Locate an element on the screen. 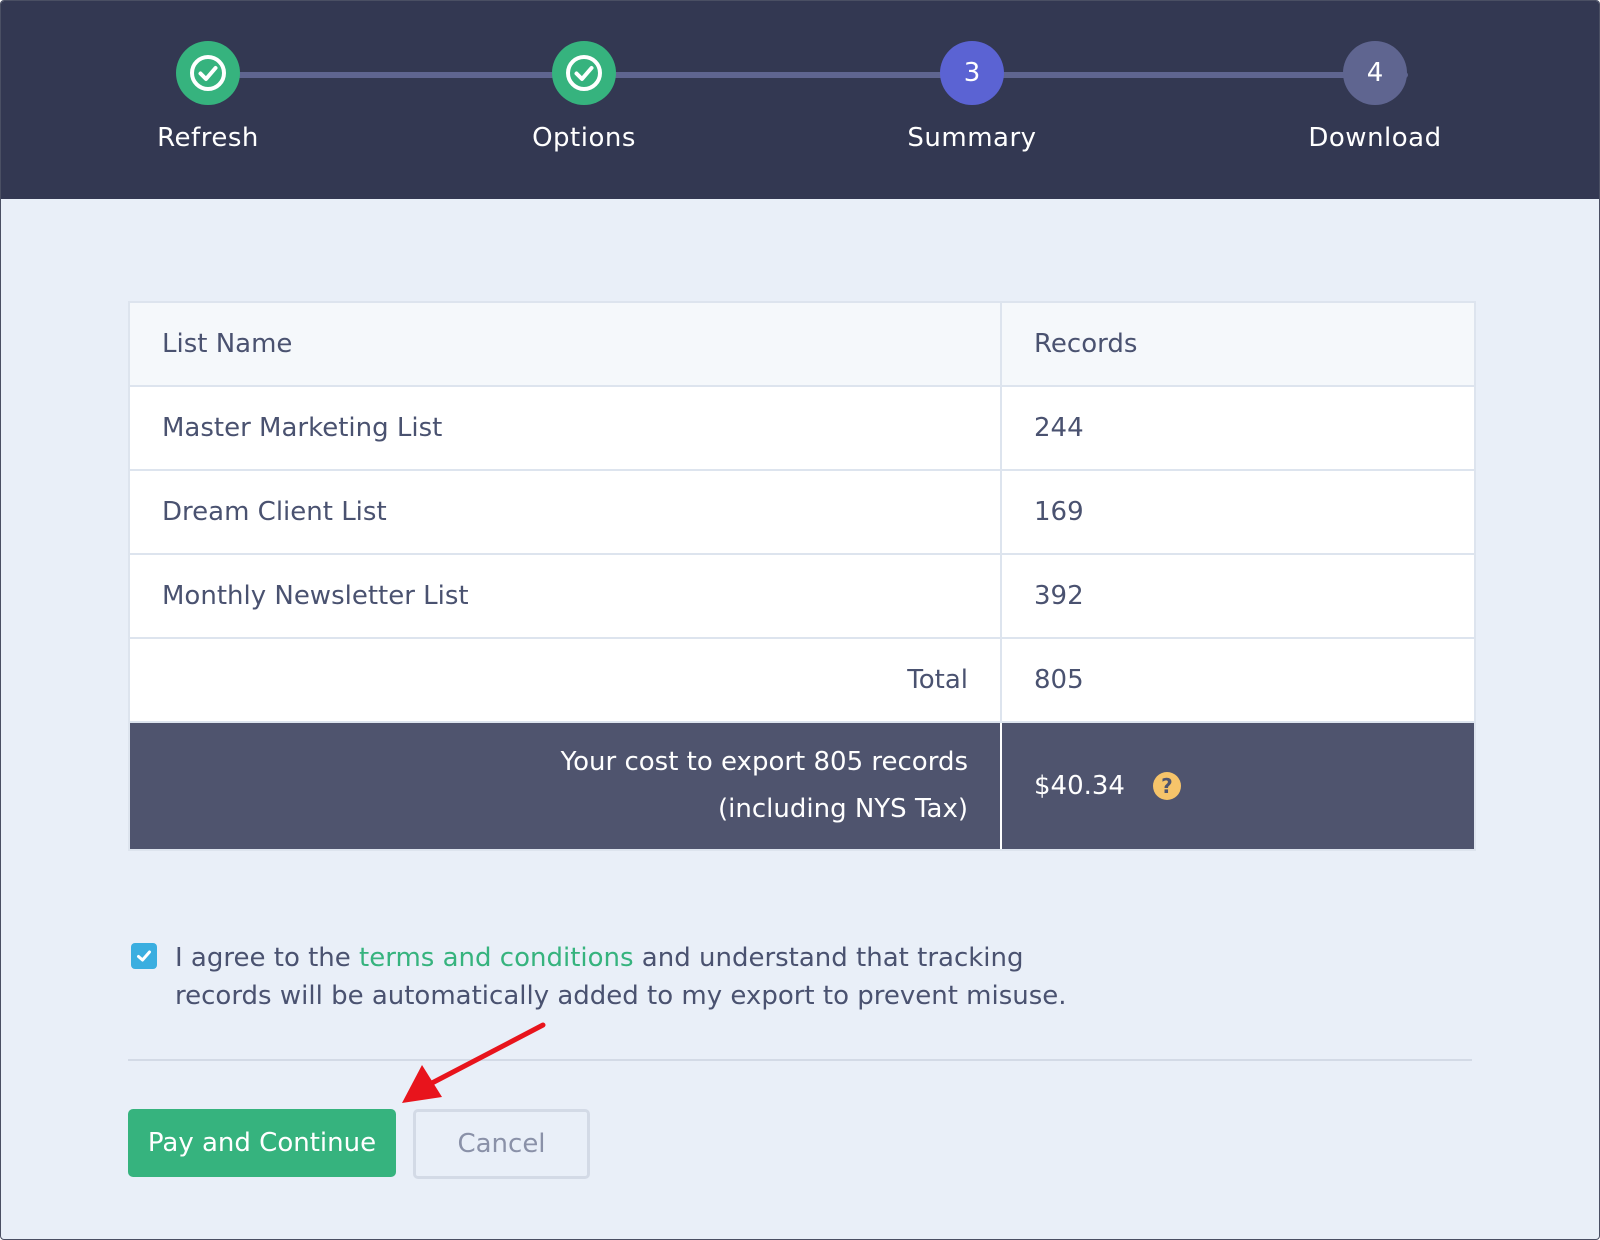 Image resolution: width=1600 pixels, height=1240 pixels. step-label: Refresh is located at coordinates (208, 138).